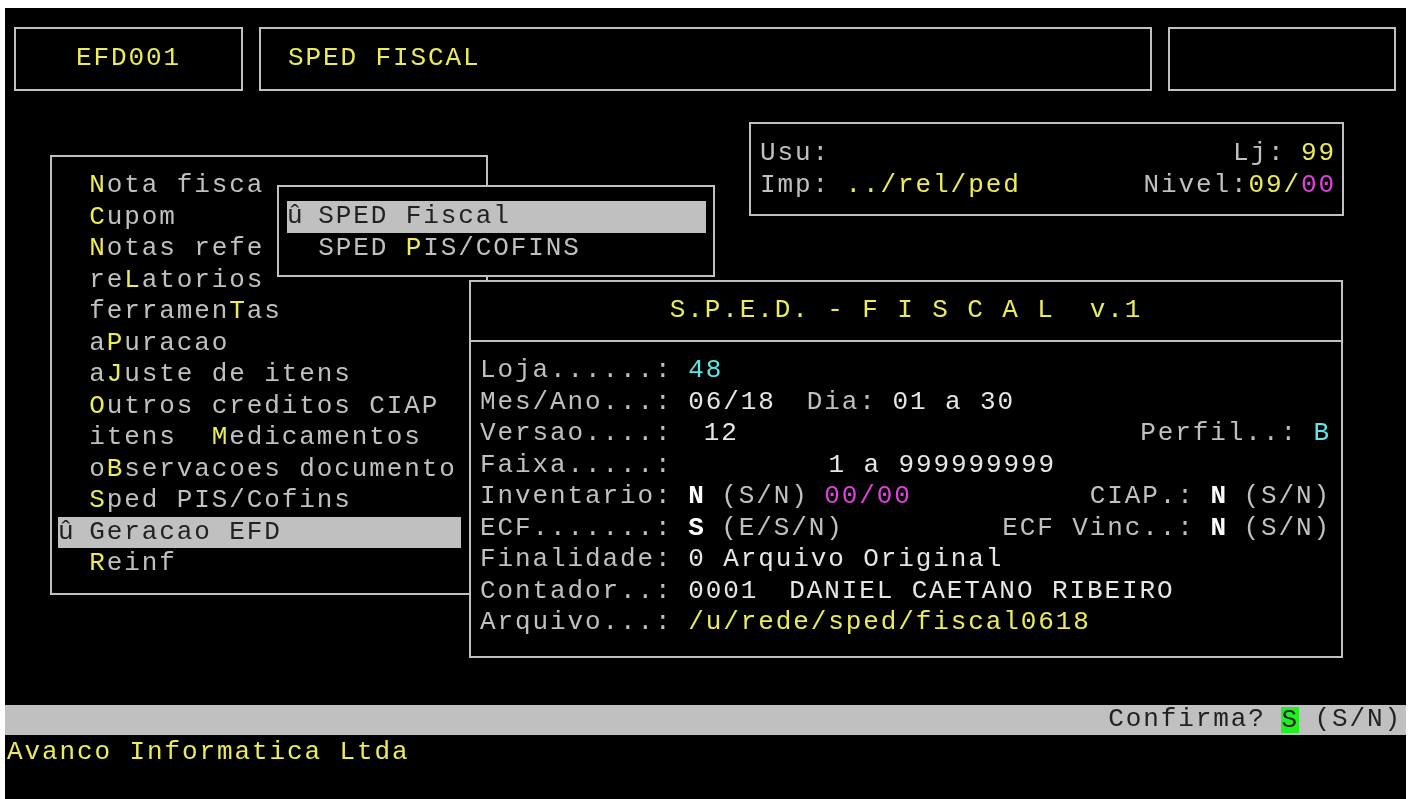  I want to click on field-label: Faixa.....:, so click(576, 465).